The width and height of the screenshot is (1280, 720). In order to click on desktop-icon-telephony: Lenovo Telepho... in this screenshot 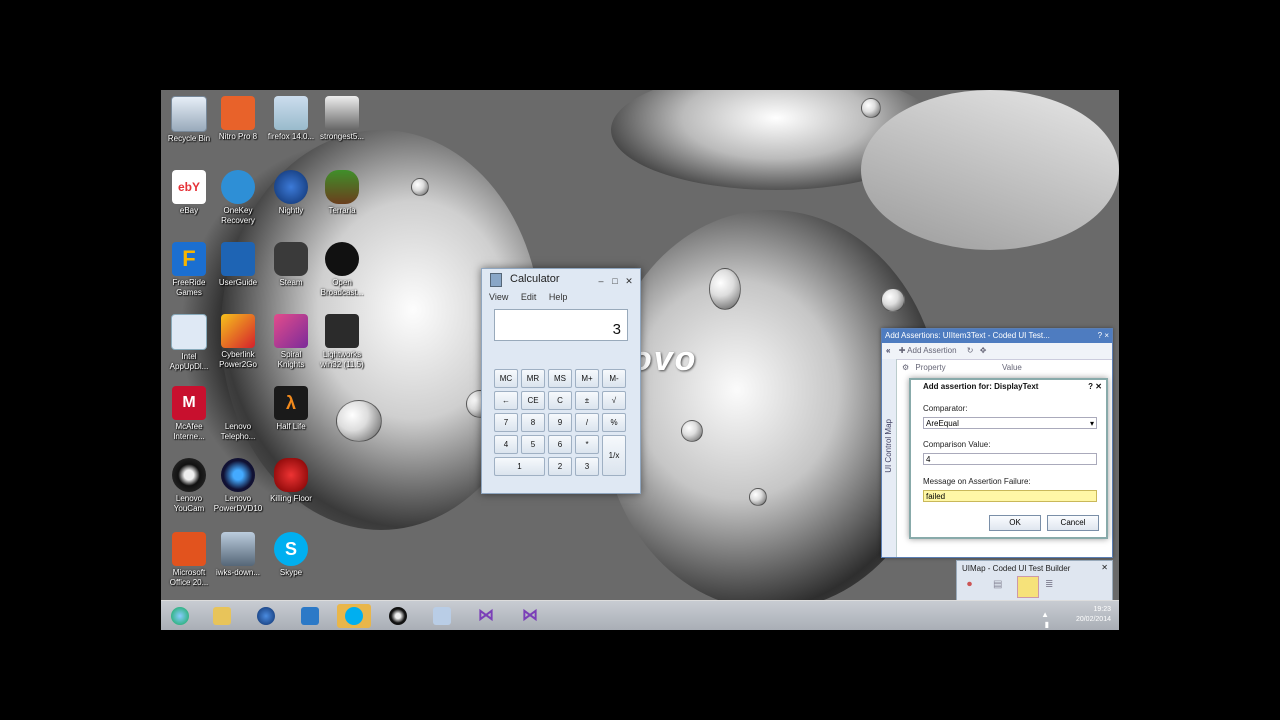, I will do `click(238, 414)`.